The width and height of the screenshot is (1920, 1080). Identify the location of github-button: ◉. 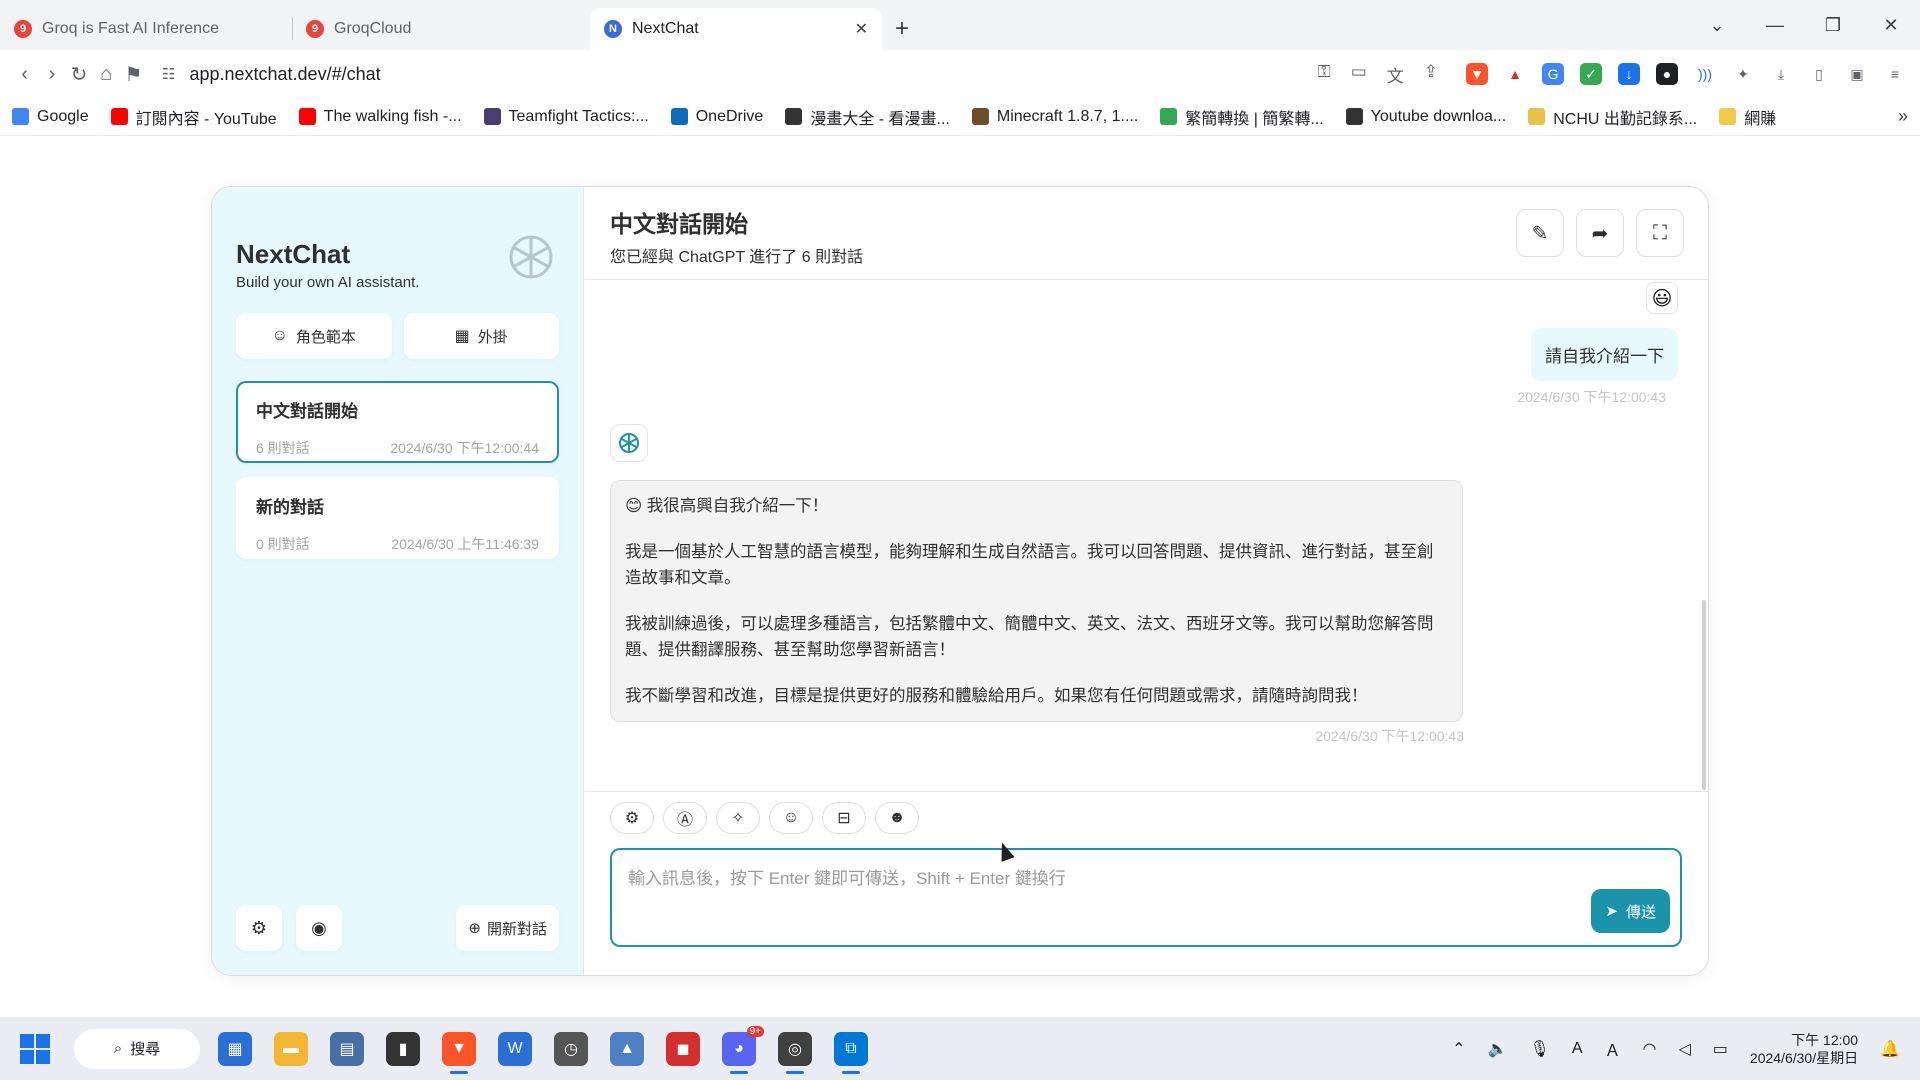
(319, 928).